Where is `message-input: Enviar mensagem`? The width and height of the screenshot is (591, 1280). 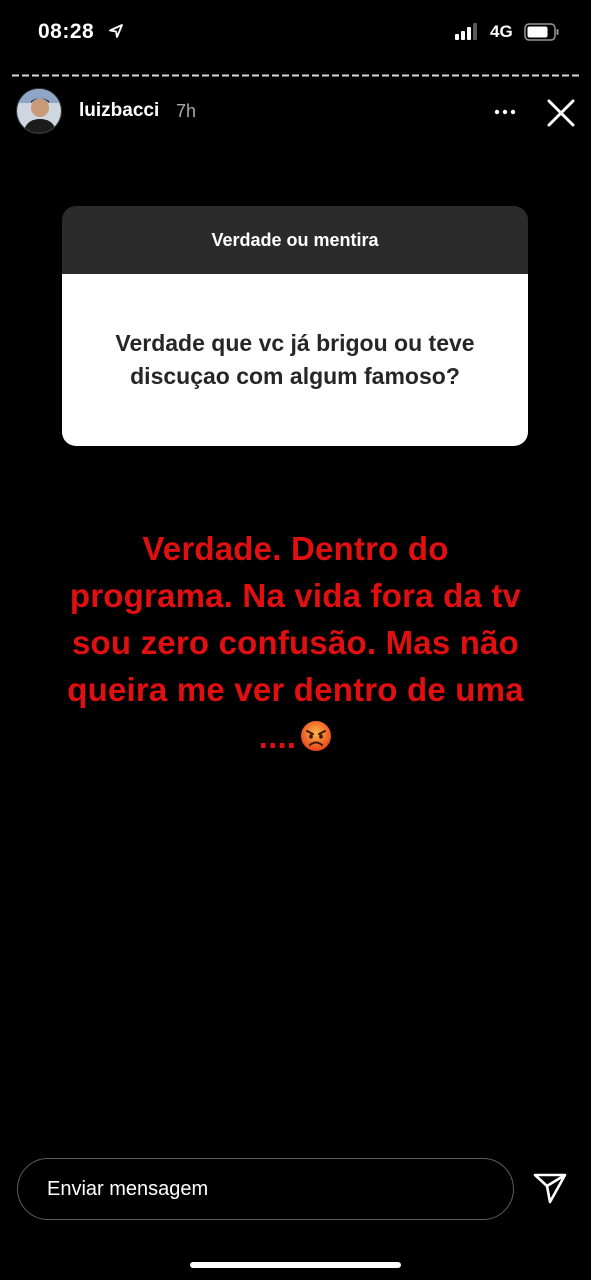
message-input: Enviar mensagem is located at coordinates (265, 1189).